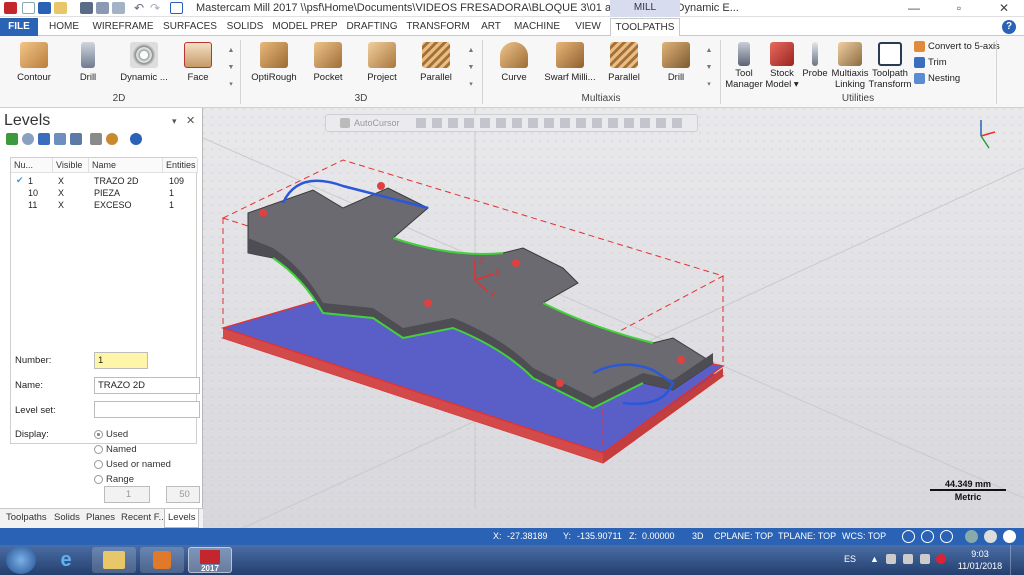  What do you see at coordinates (908, 536) in the screenshot?
I see `globe-icon` at bounding box center [908, 536].